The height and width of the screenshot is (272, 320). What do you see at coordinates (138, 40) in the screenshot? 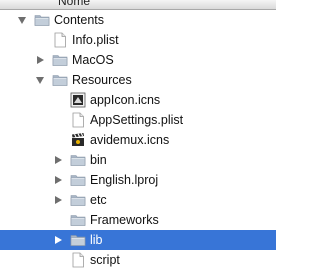
I see `tree-row: Info.plist` at bounding box center [138, 40].